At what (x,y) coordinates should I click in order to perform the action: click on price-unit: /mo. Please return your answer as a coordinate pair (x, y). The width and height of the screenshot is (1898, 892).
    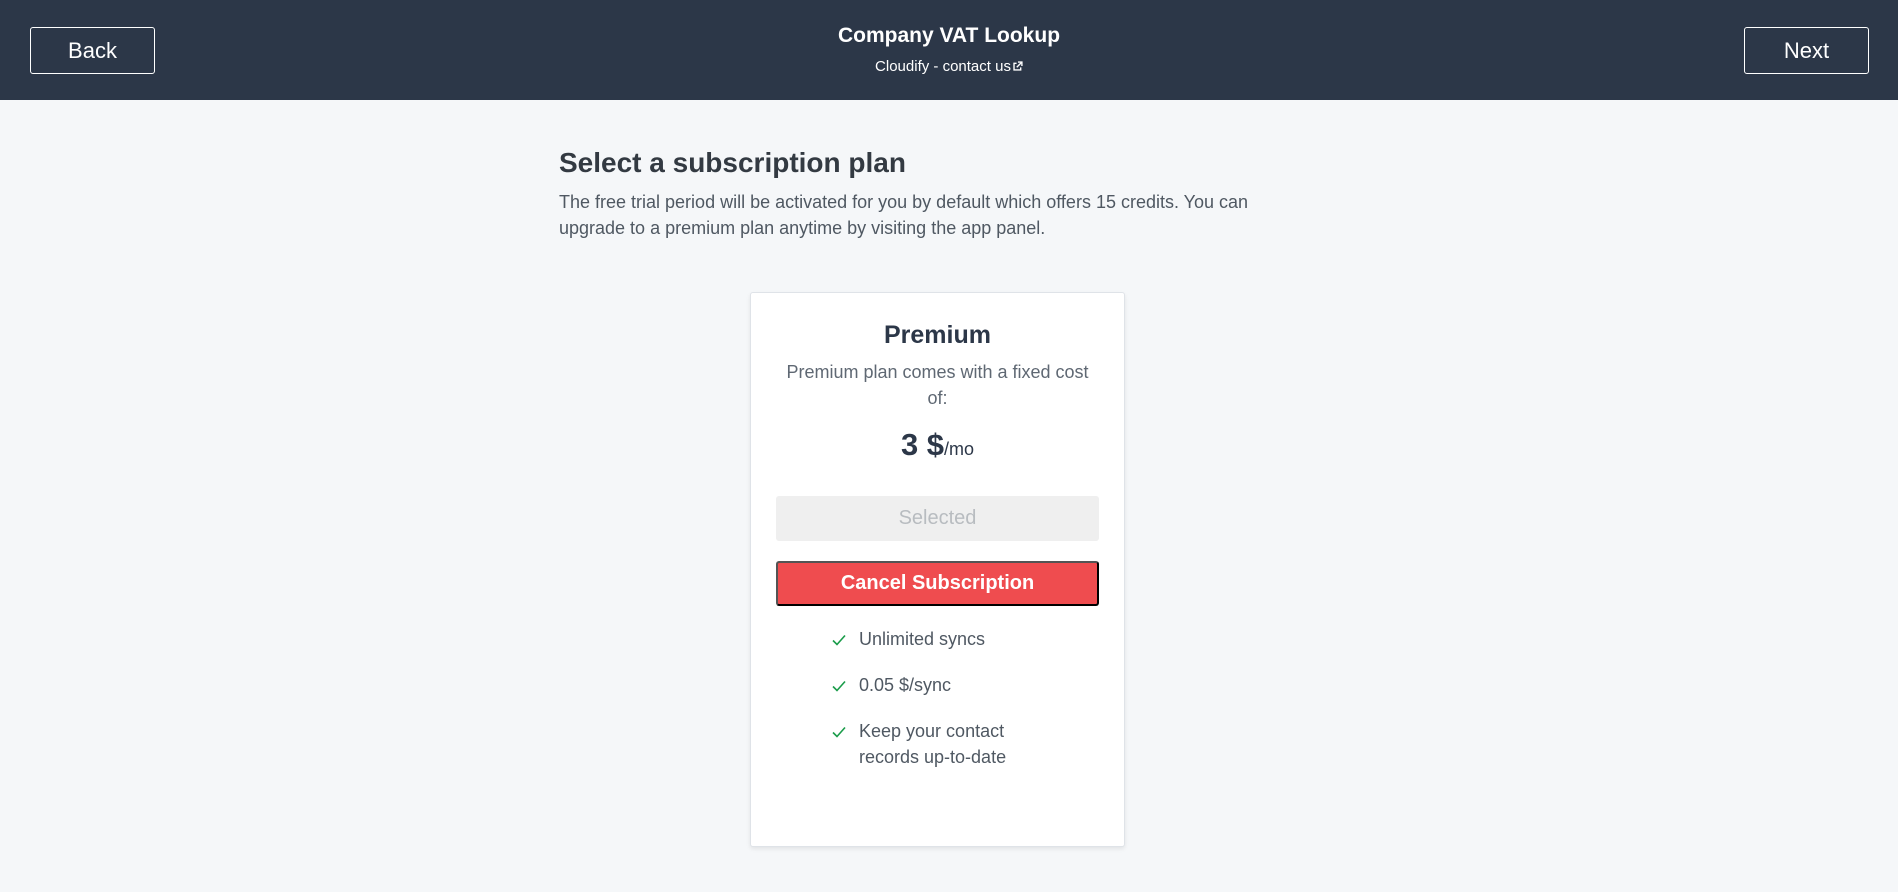
    Looking at the image, I should click on (959, 449).